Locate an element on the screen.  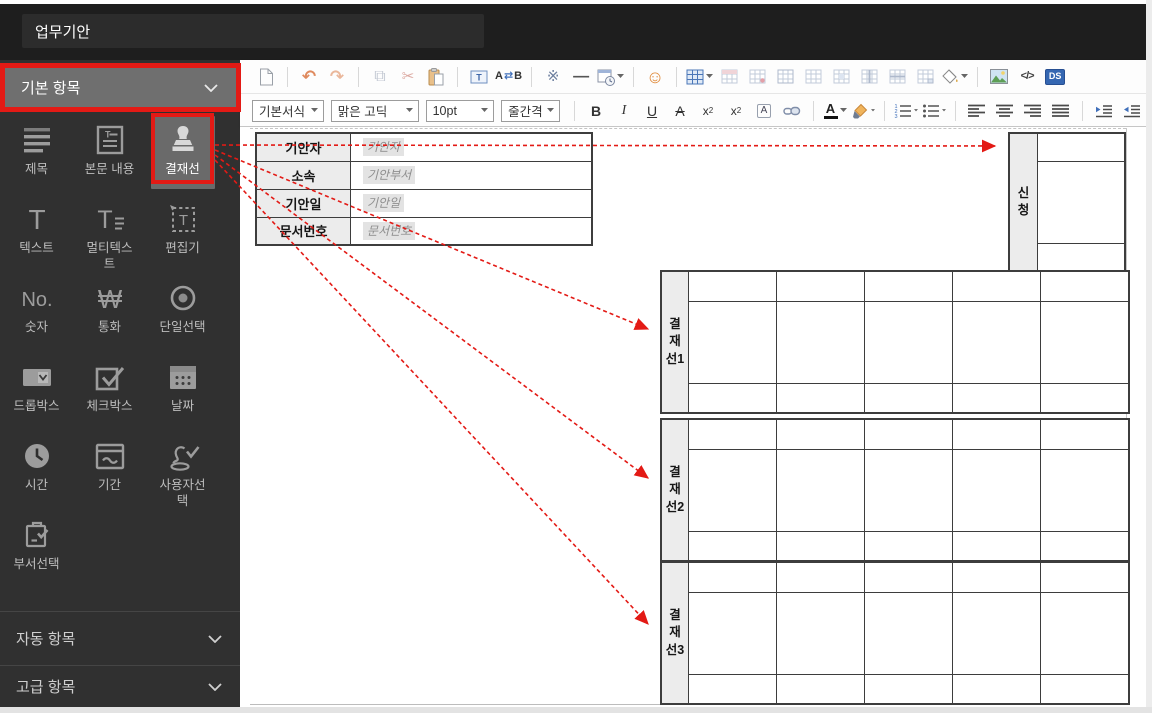
indent-button is located at coordinates (1132, 111).